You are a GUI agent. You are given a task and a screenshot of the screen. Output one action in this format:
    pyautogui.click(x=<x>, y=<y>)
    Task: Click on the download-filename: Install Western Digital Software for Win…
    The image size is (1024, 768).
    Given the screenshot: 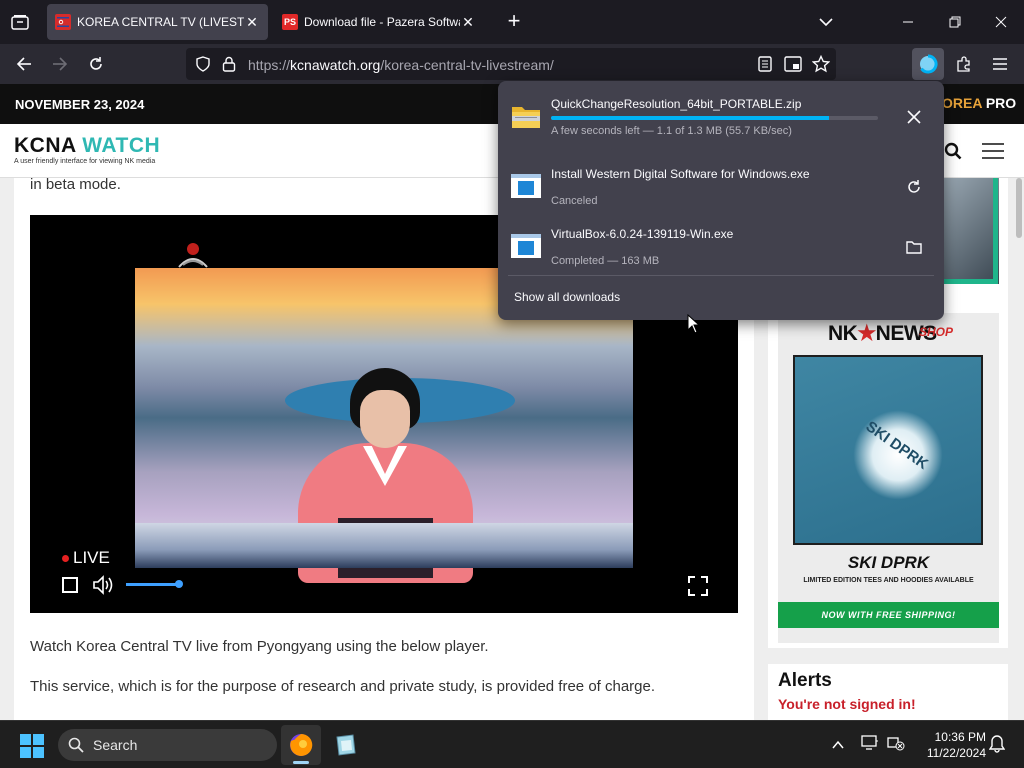 What is the action you would take?
    pyautogui.click(x=680, y=174)
    